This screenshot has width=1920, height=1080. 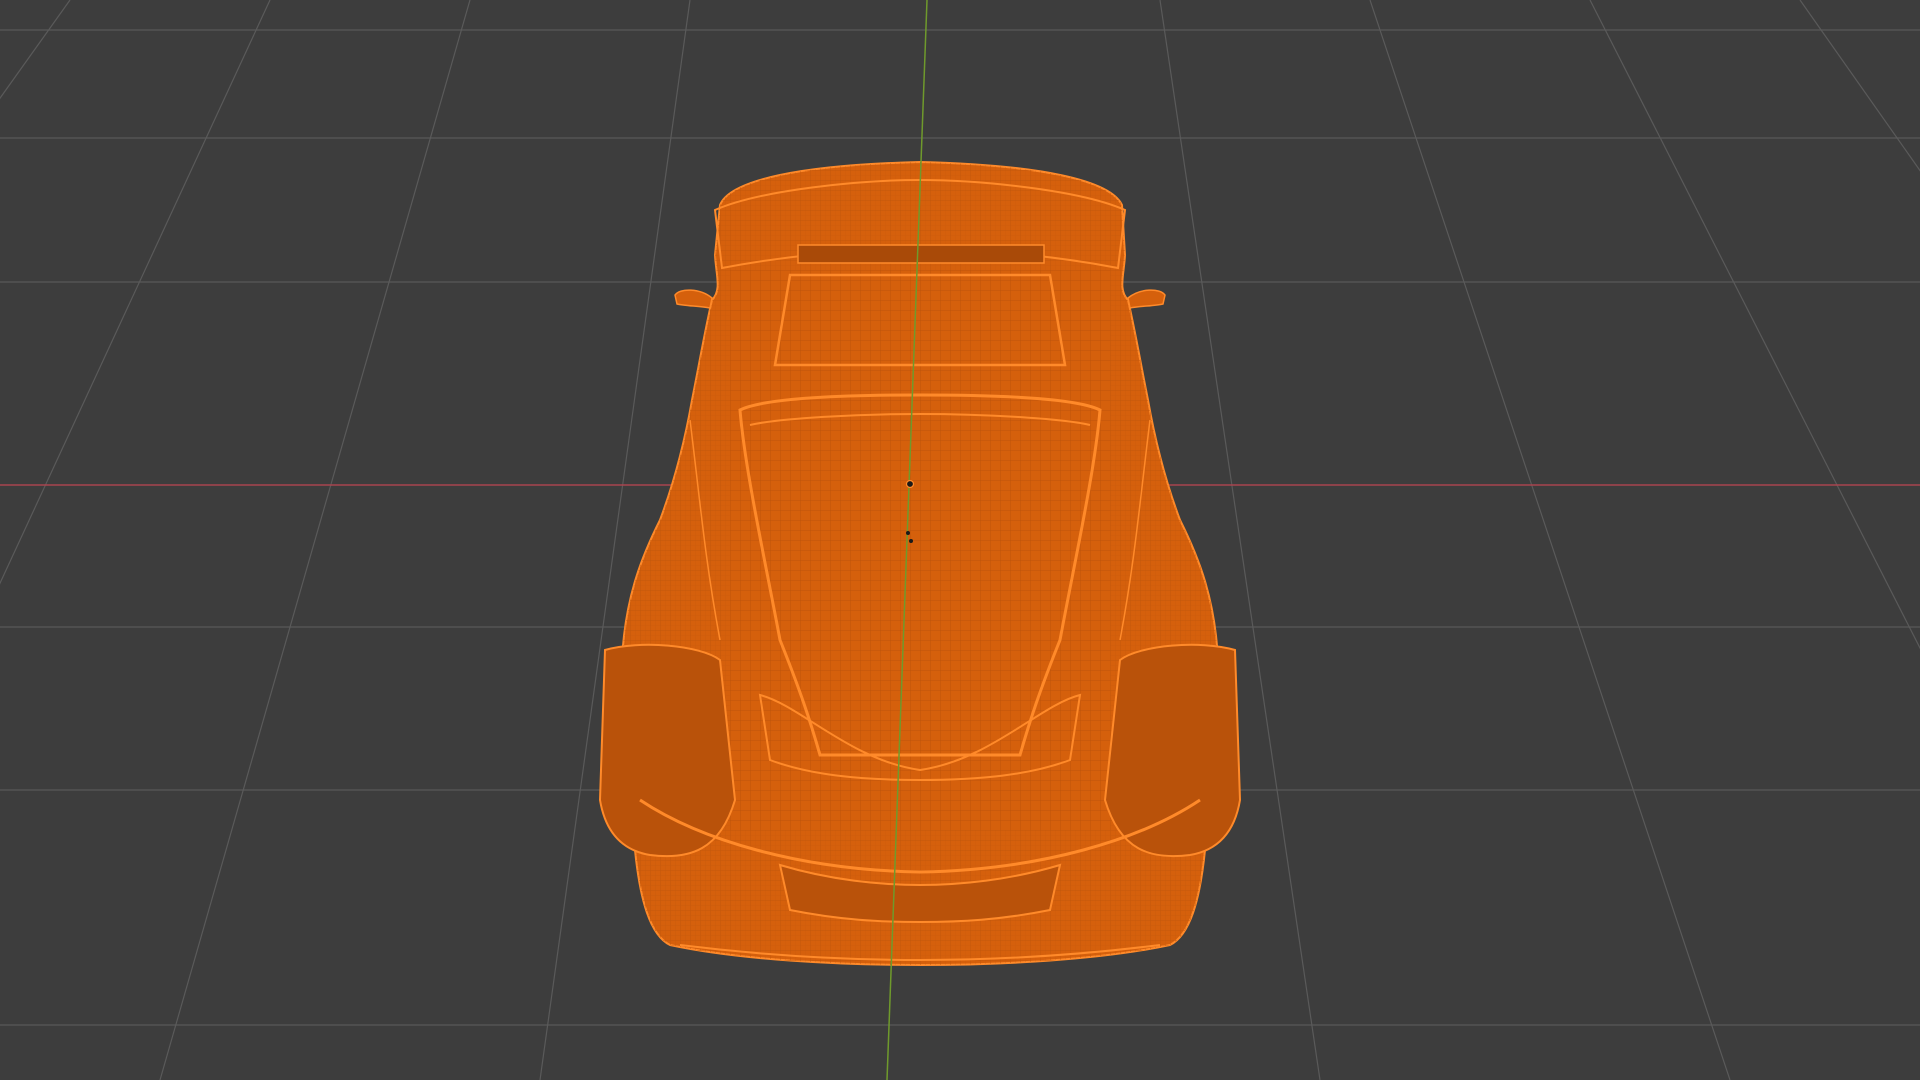 I want to click on object-origin-dot-icon, so click(x=910, y=484).